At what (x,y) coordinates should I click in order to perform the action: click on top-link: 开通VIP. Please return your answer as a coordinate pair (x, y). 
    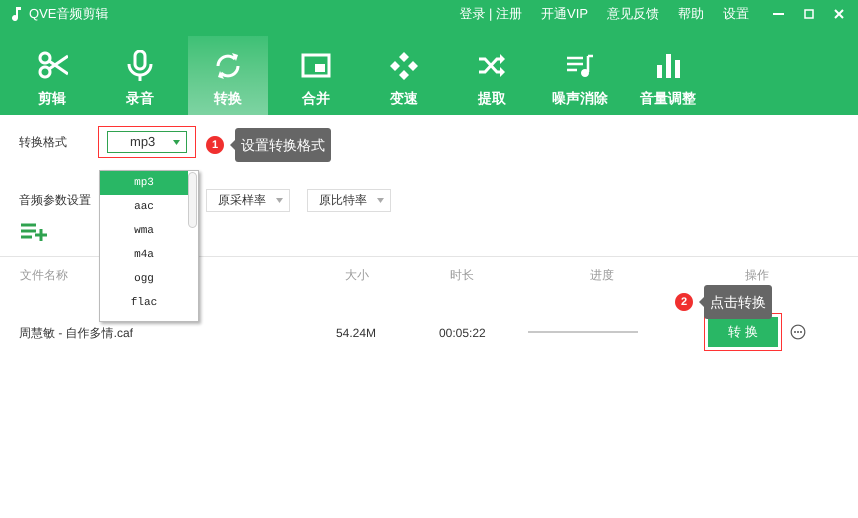
    Looking at the image, I should click on (564, 14).